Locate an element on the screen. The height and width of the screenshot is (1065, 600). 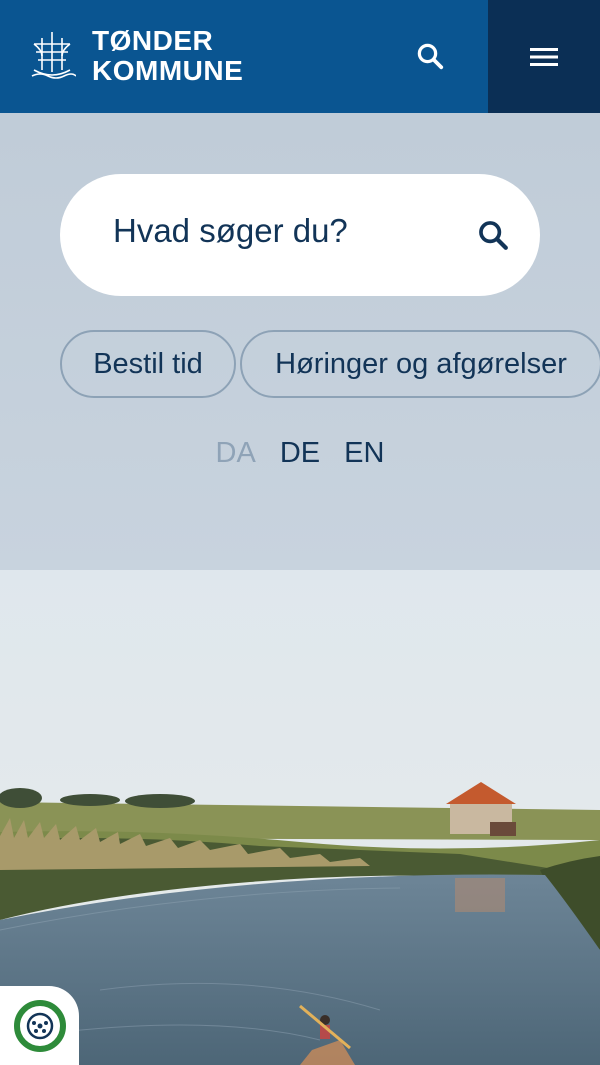
accessibility-widget-button is located at coordinates (39, 1025).